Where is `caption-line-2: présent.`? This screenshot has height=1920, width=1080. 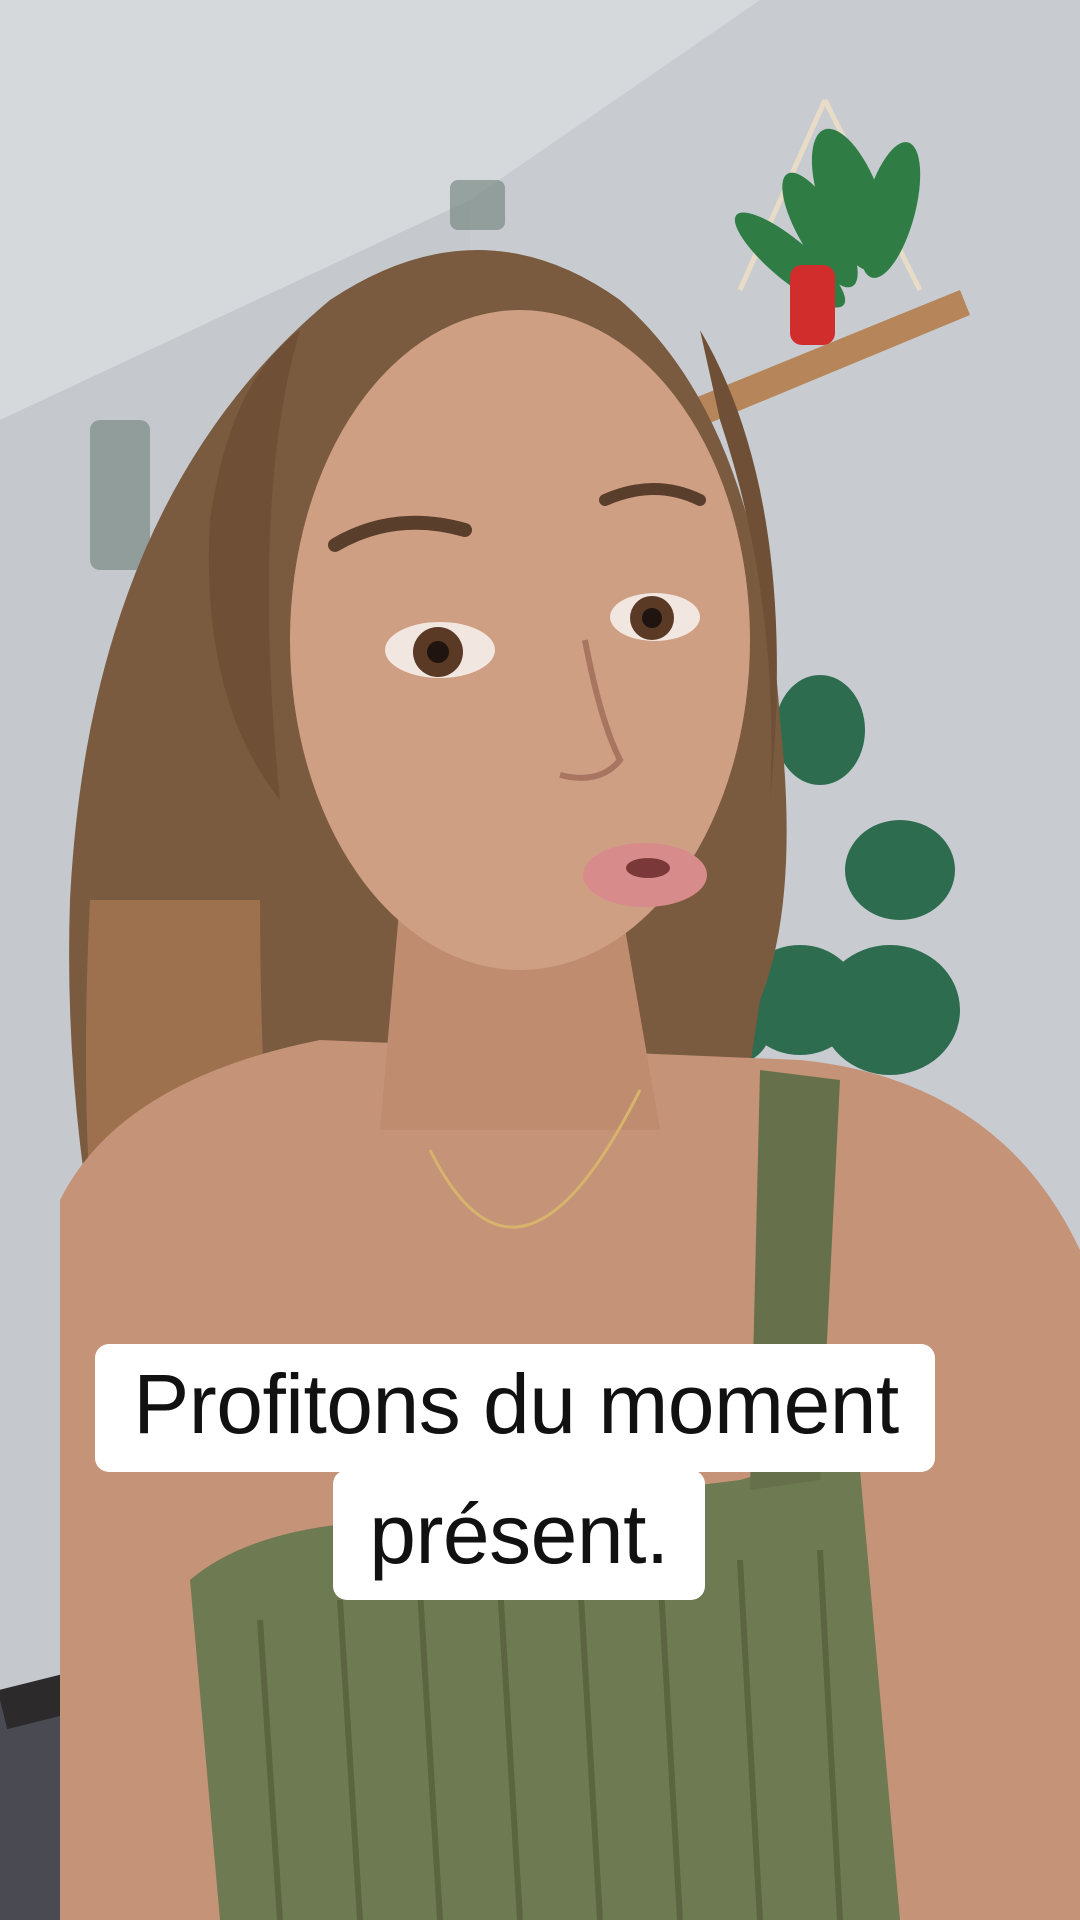 caption-line-2: présent. is located at coordinates (519, 1535).